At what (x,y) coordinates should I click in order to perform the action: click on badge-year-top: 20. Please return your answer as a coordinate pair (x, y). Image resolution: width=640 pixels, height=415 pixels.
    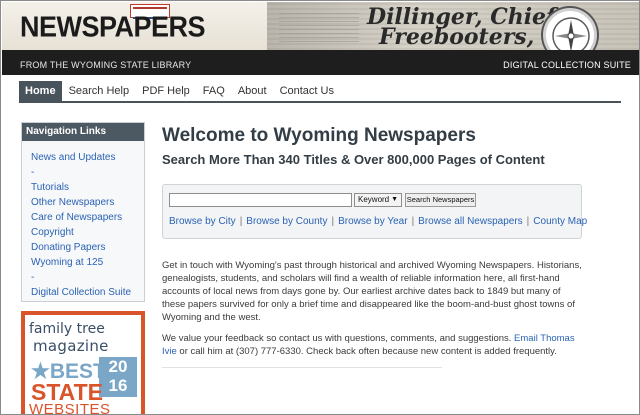
    Looking at the image, I should click on (118, 366).